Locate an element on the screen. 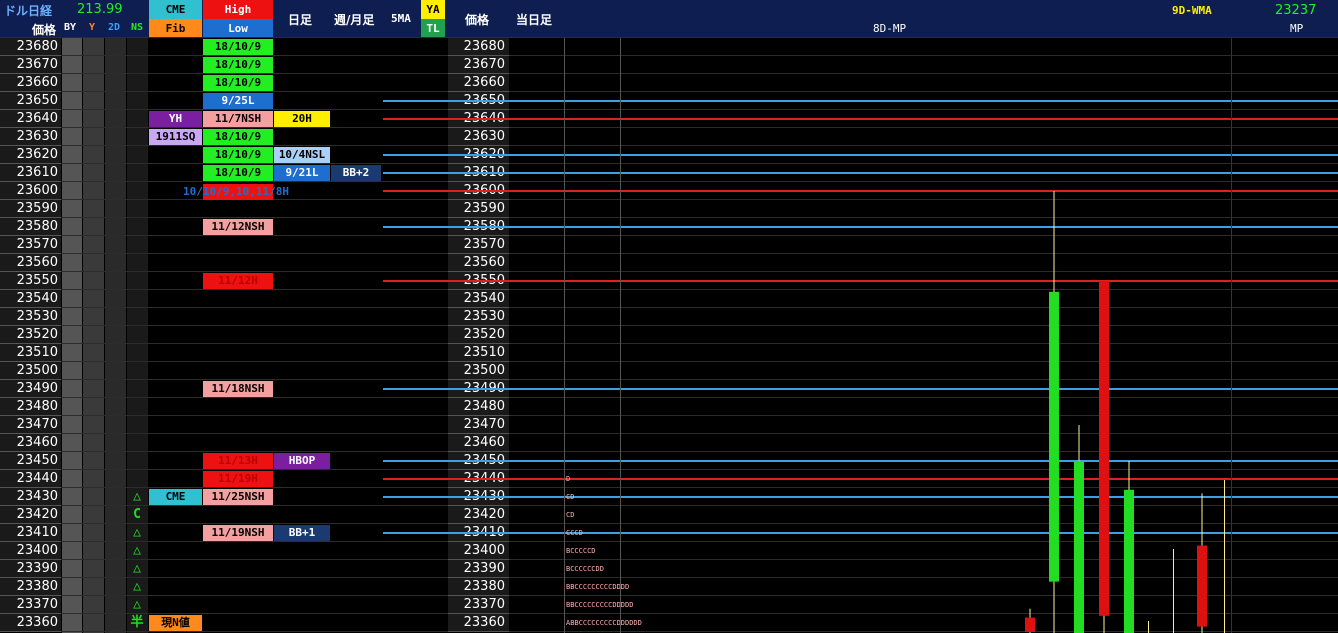 This screenshot has height=633, width=1338. price-header-2: 価格 is located at coordinates (477, 20).